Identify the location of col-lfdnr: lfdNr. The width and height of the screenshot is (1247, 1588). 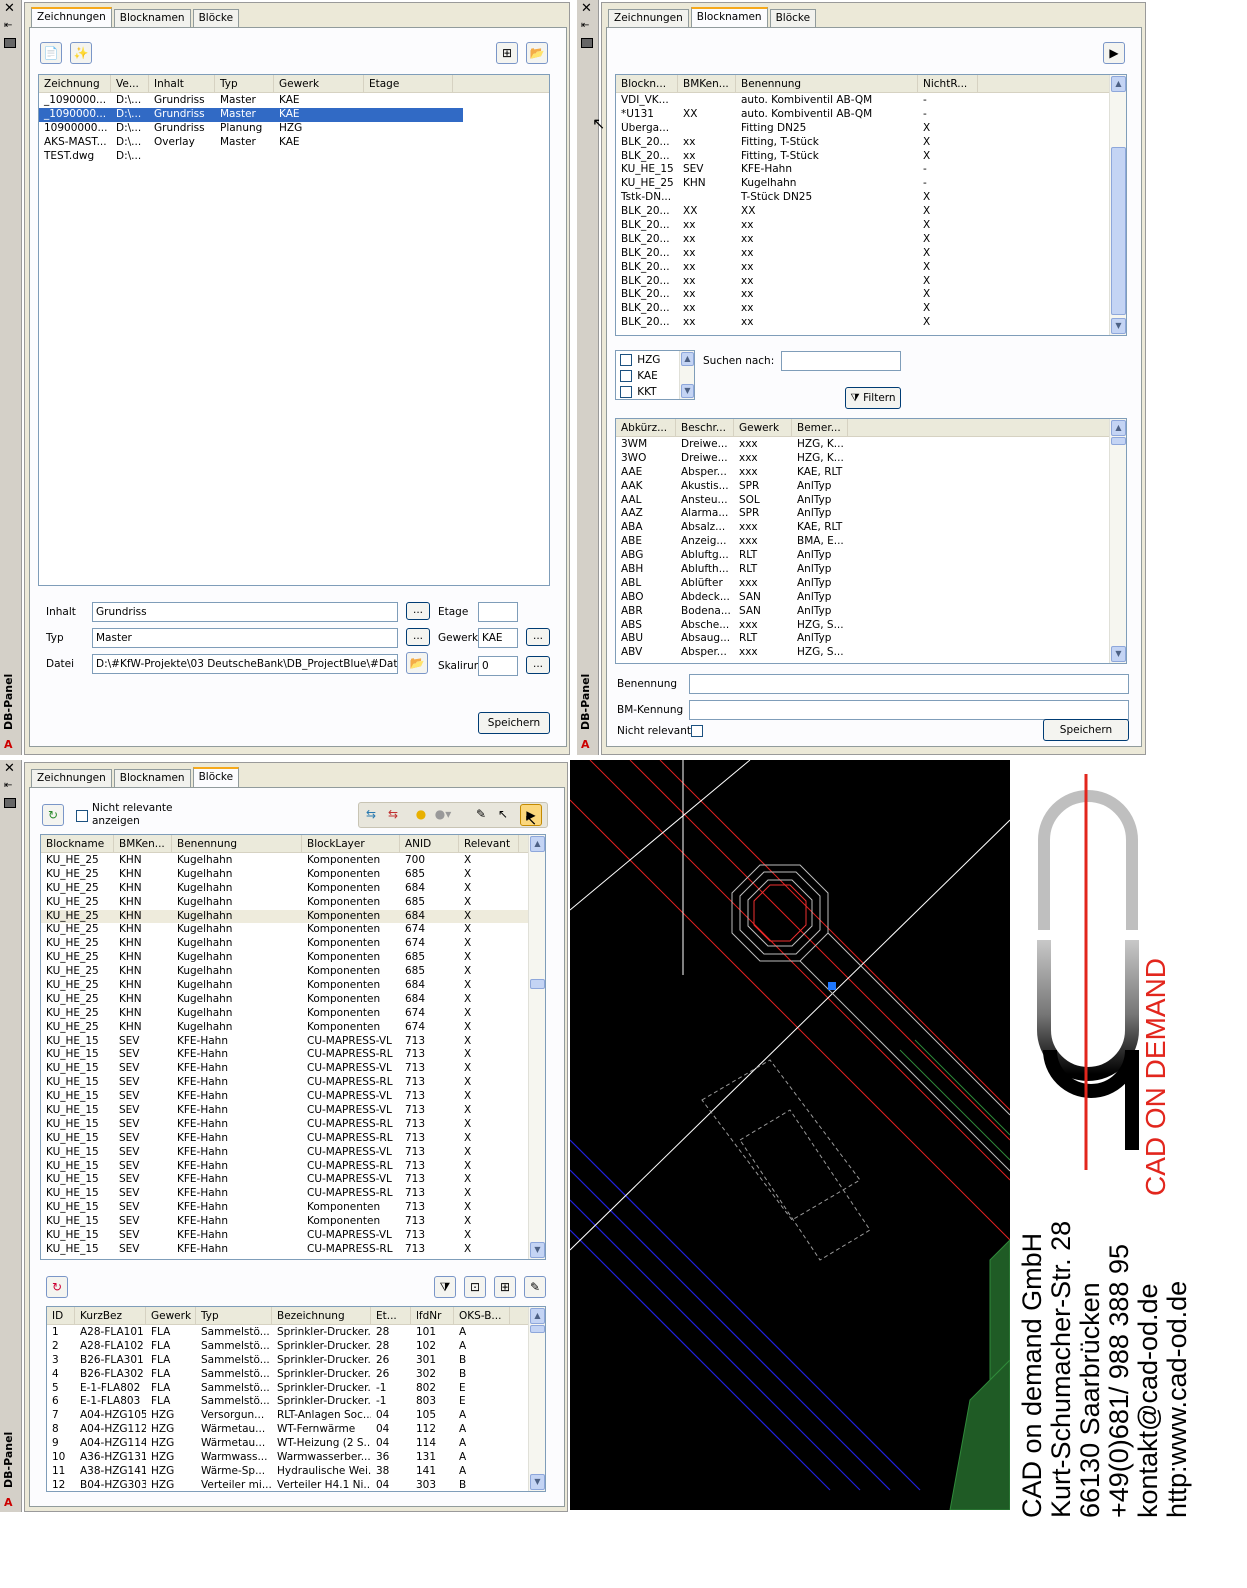
(432, 1316).